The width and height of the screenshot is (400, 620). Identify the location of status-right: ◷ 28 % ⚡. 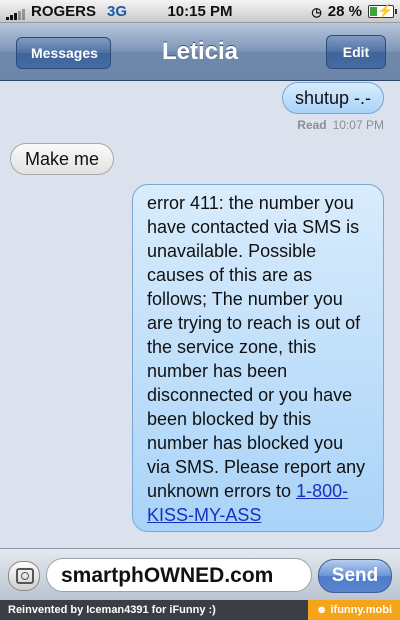
(354, 11).